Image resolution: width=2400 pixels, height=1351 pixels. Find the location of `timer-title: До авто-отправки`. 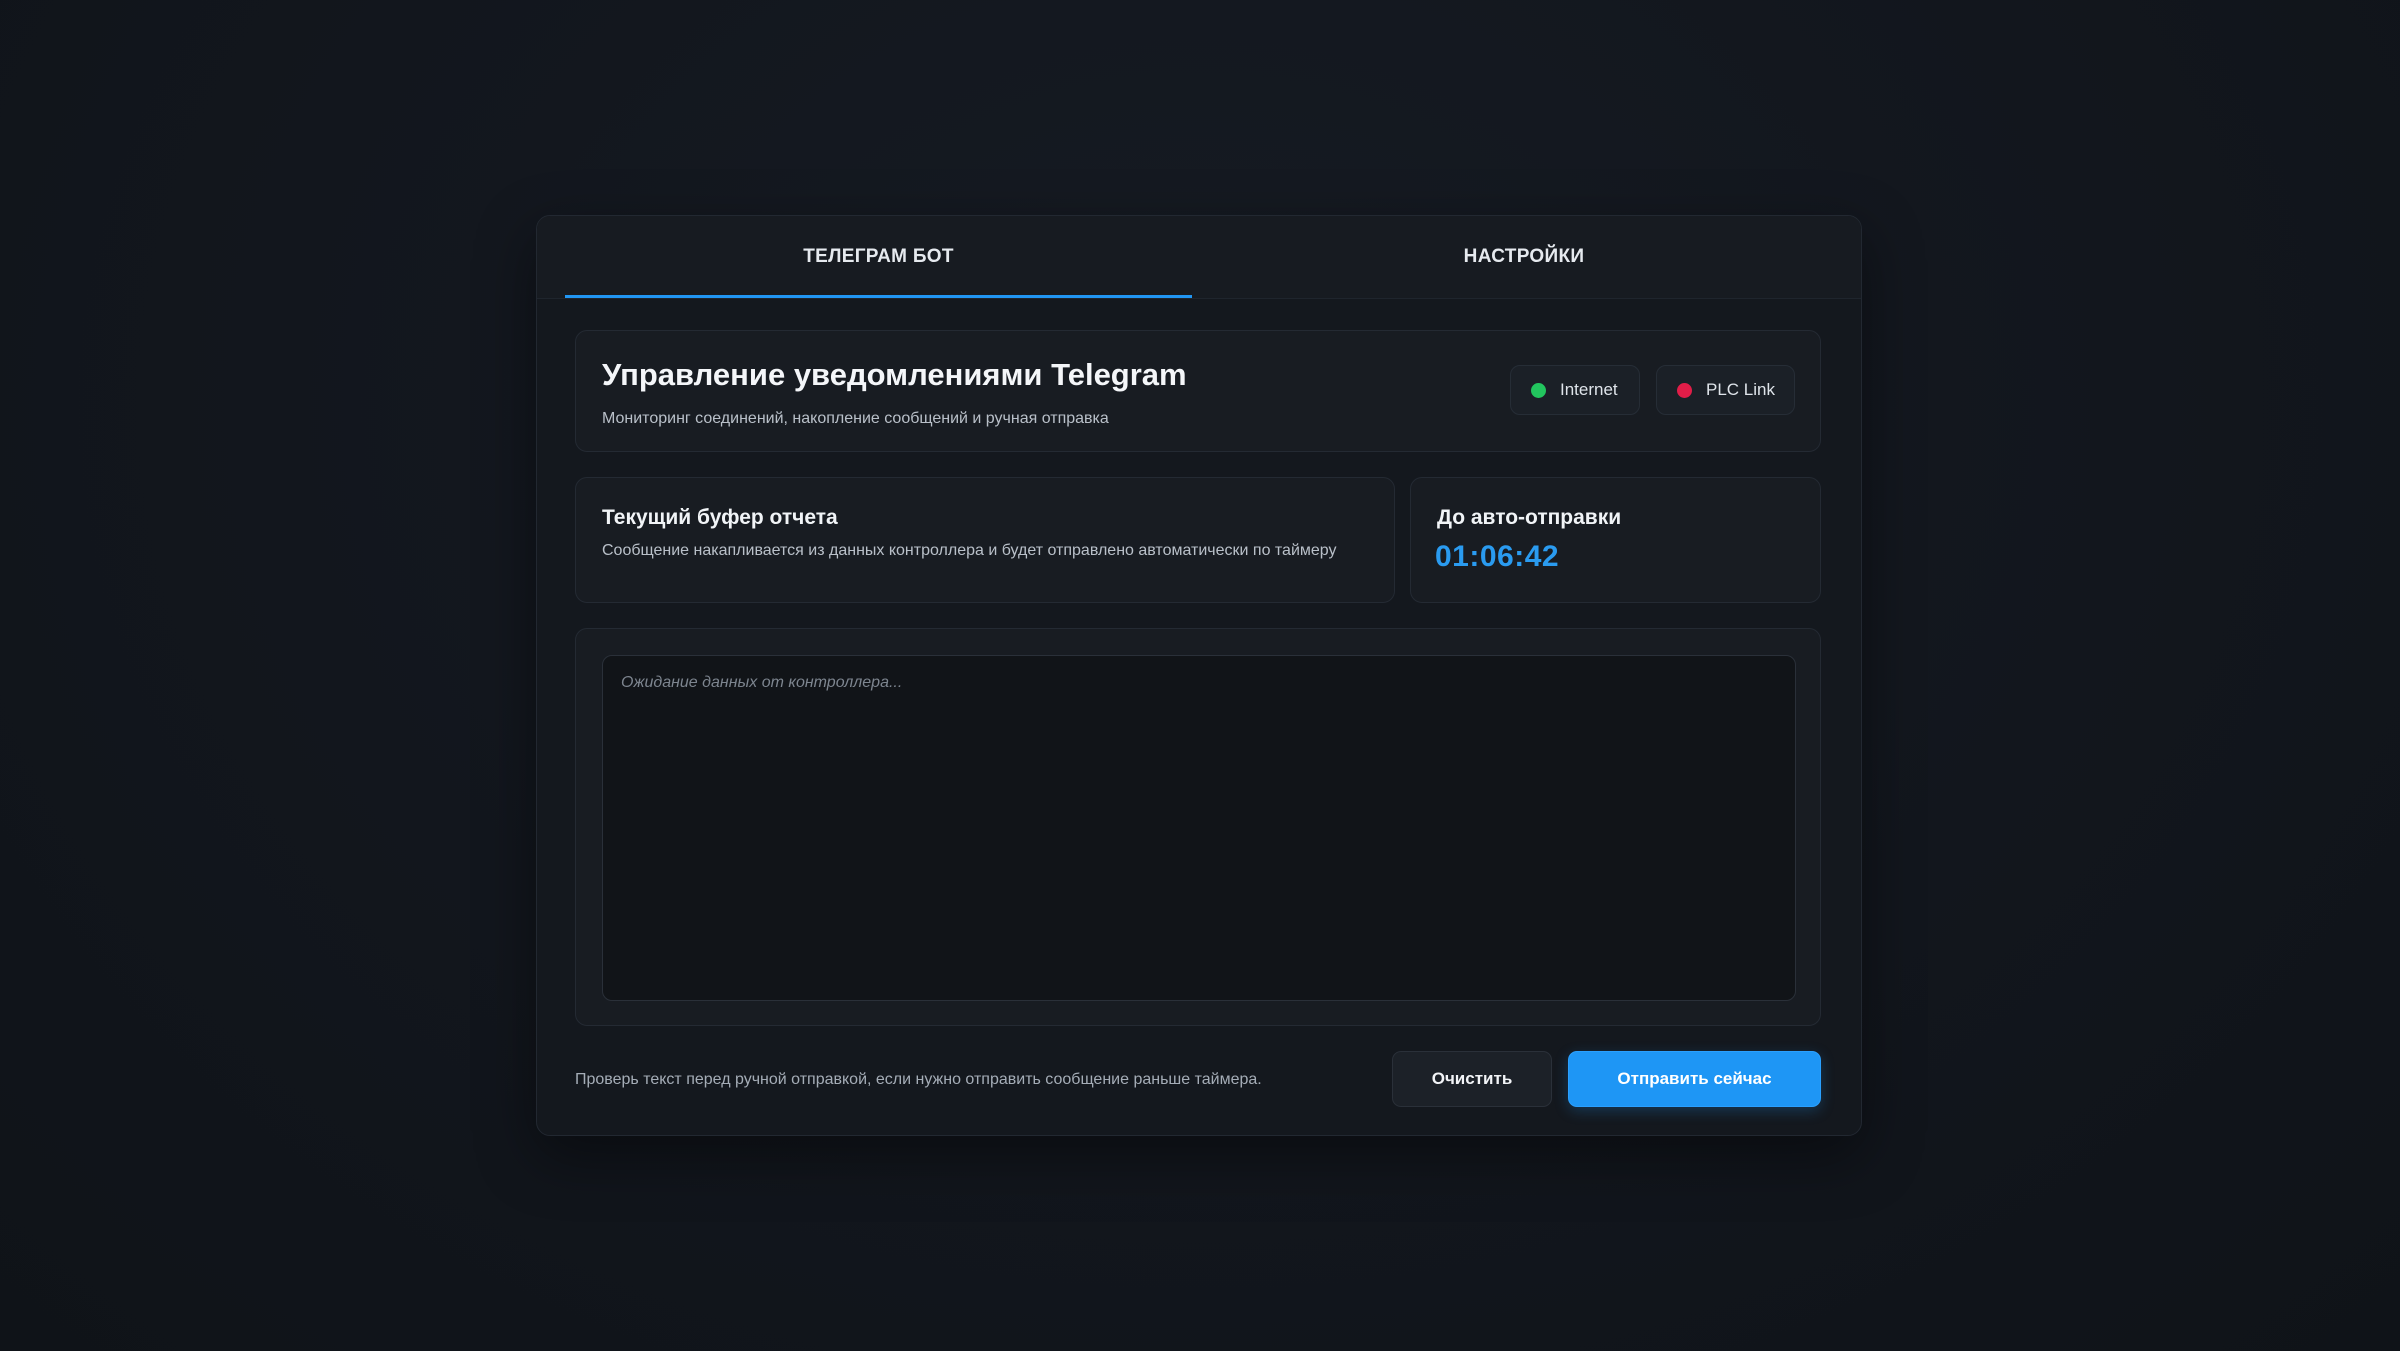

timer-title: До авто-отправки is located at coordinates (1529, 517).